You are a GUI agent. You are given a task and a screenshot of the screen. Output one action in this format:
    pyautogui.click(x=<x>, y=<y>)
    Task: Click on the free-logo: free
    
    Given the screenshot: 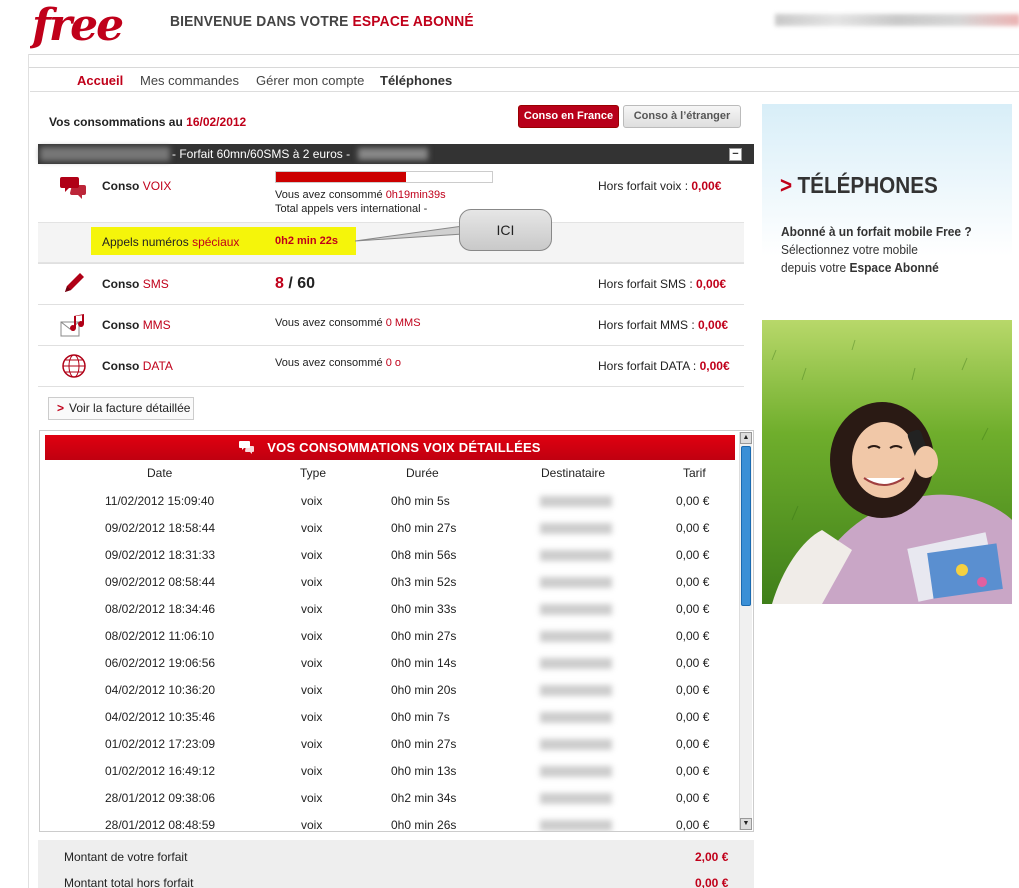 What is the action you would take?
    pyautogui.click(x=95, y=26)
    